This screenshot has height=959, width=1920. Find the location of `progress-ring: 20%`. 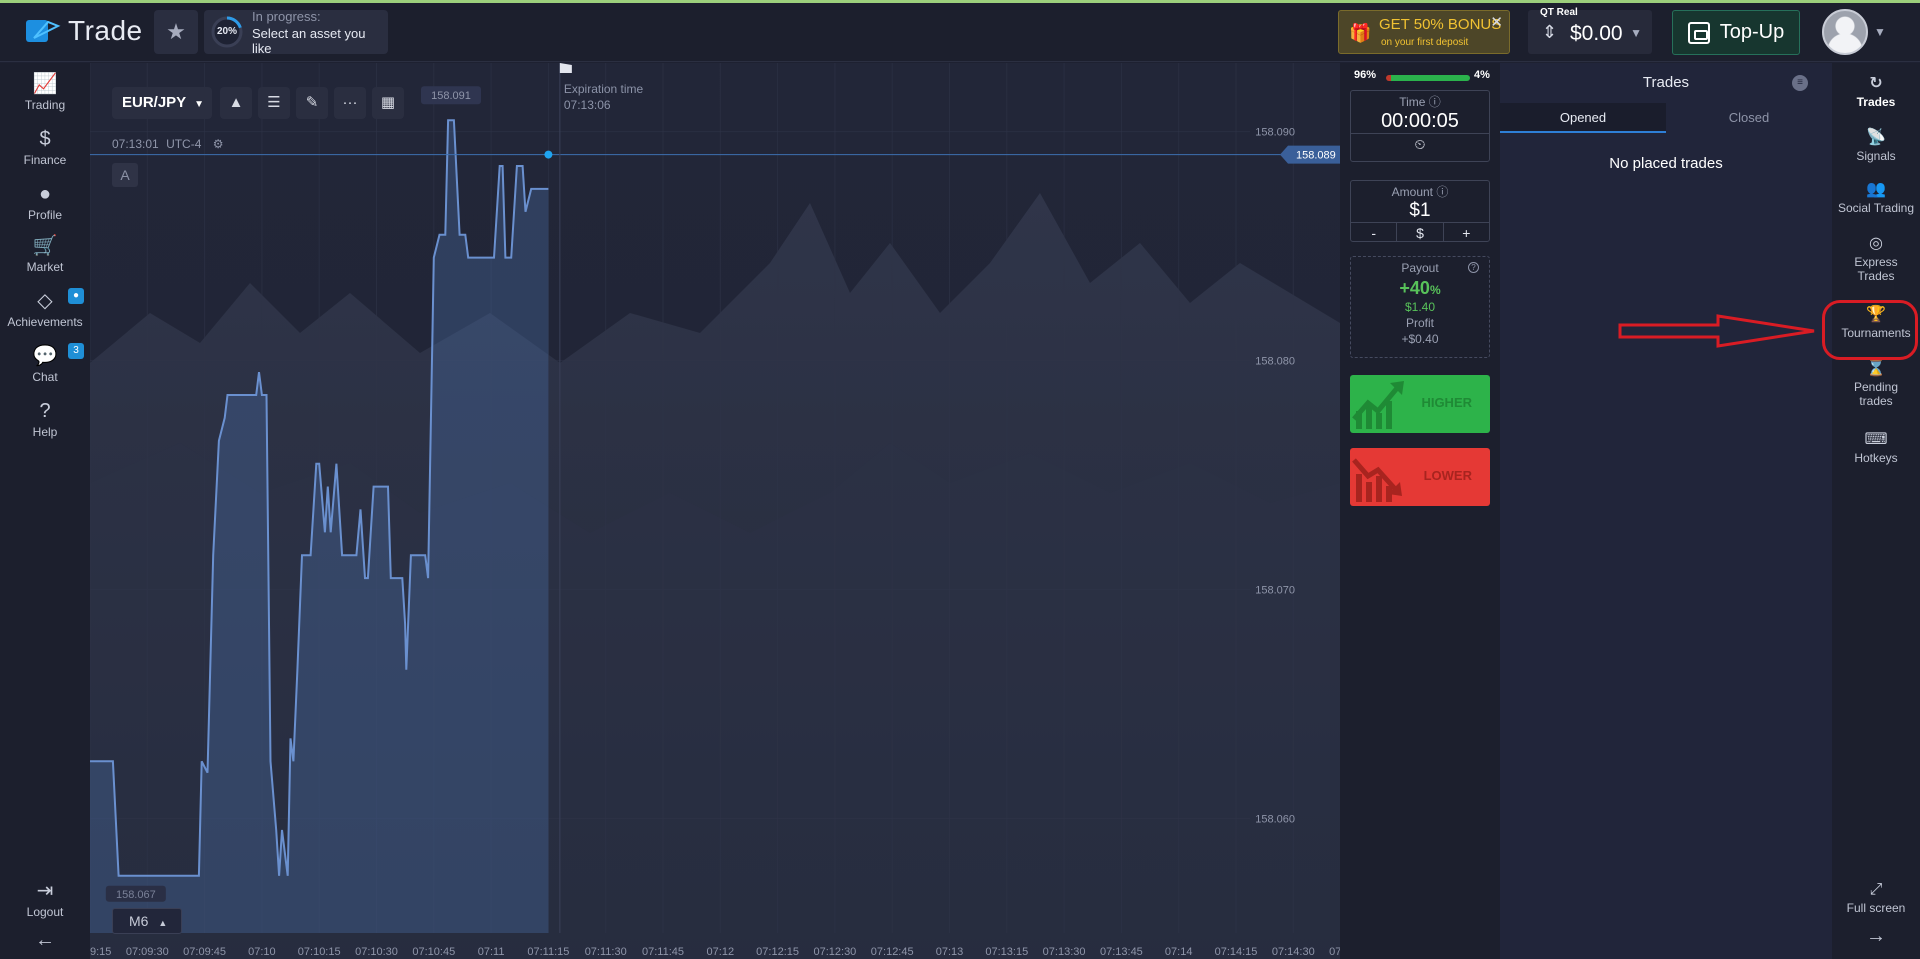

progress-ring: 20% is located at coordinates (227, 32).